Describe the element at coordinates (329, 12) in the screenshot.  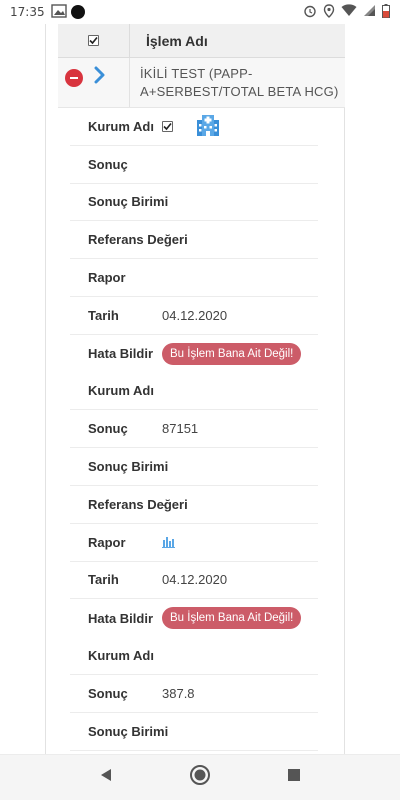
I see `location-icon` at that location.